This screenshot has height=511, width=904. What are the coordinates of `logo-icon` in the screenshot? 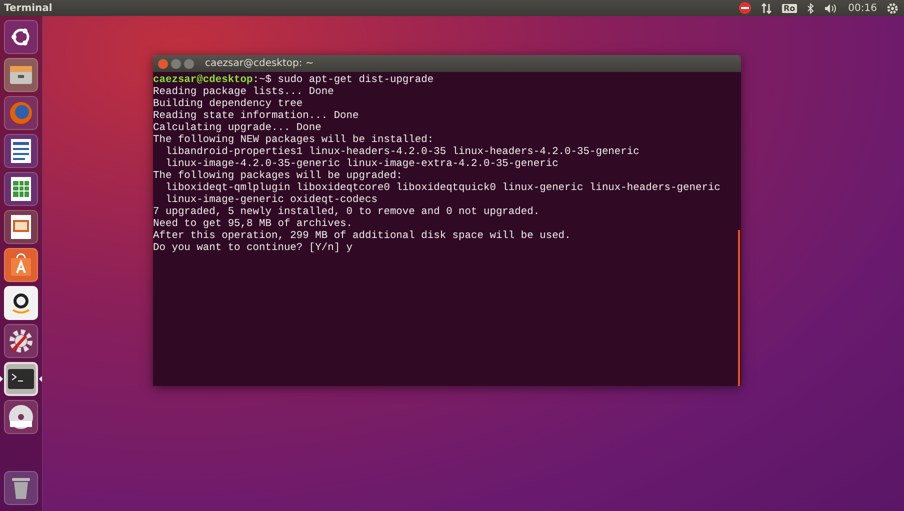 It's located at (21, 37).